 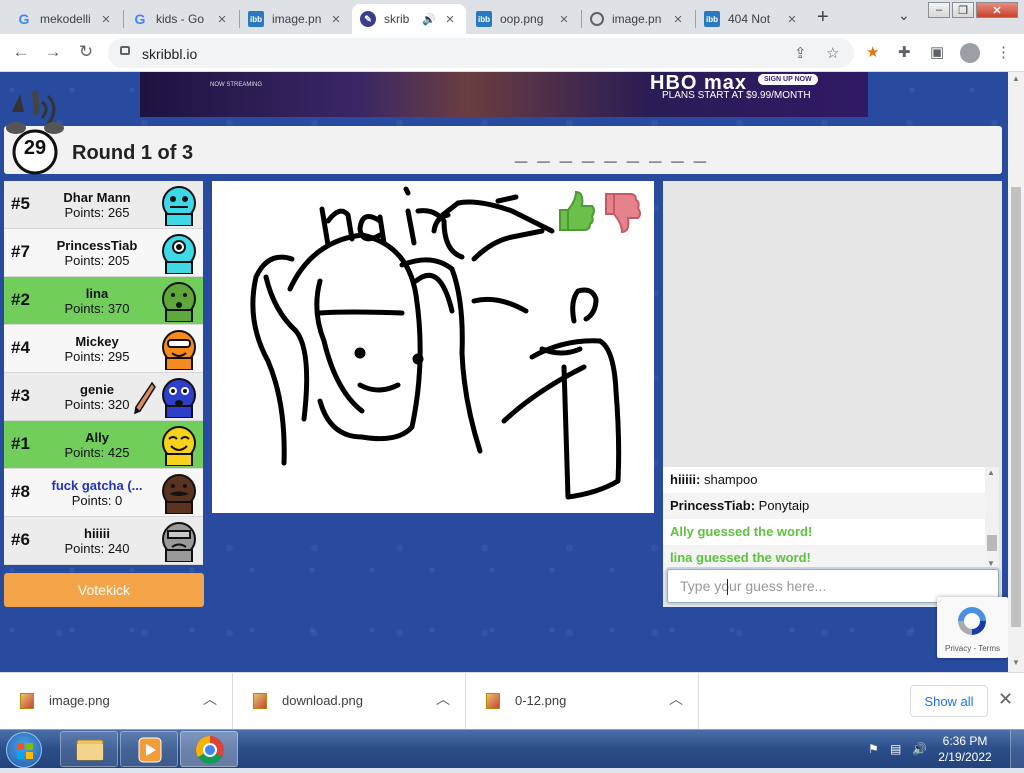 What do you see at coordinates (103, 541) in the screenshot?
I see `player-row: #6 hiiiii Points: 240` at bounding box center [103, 541].